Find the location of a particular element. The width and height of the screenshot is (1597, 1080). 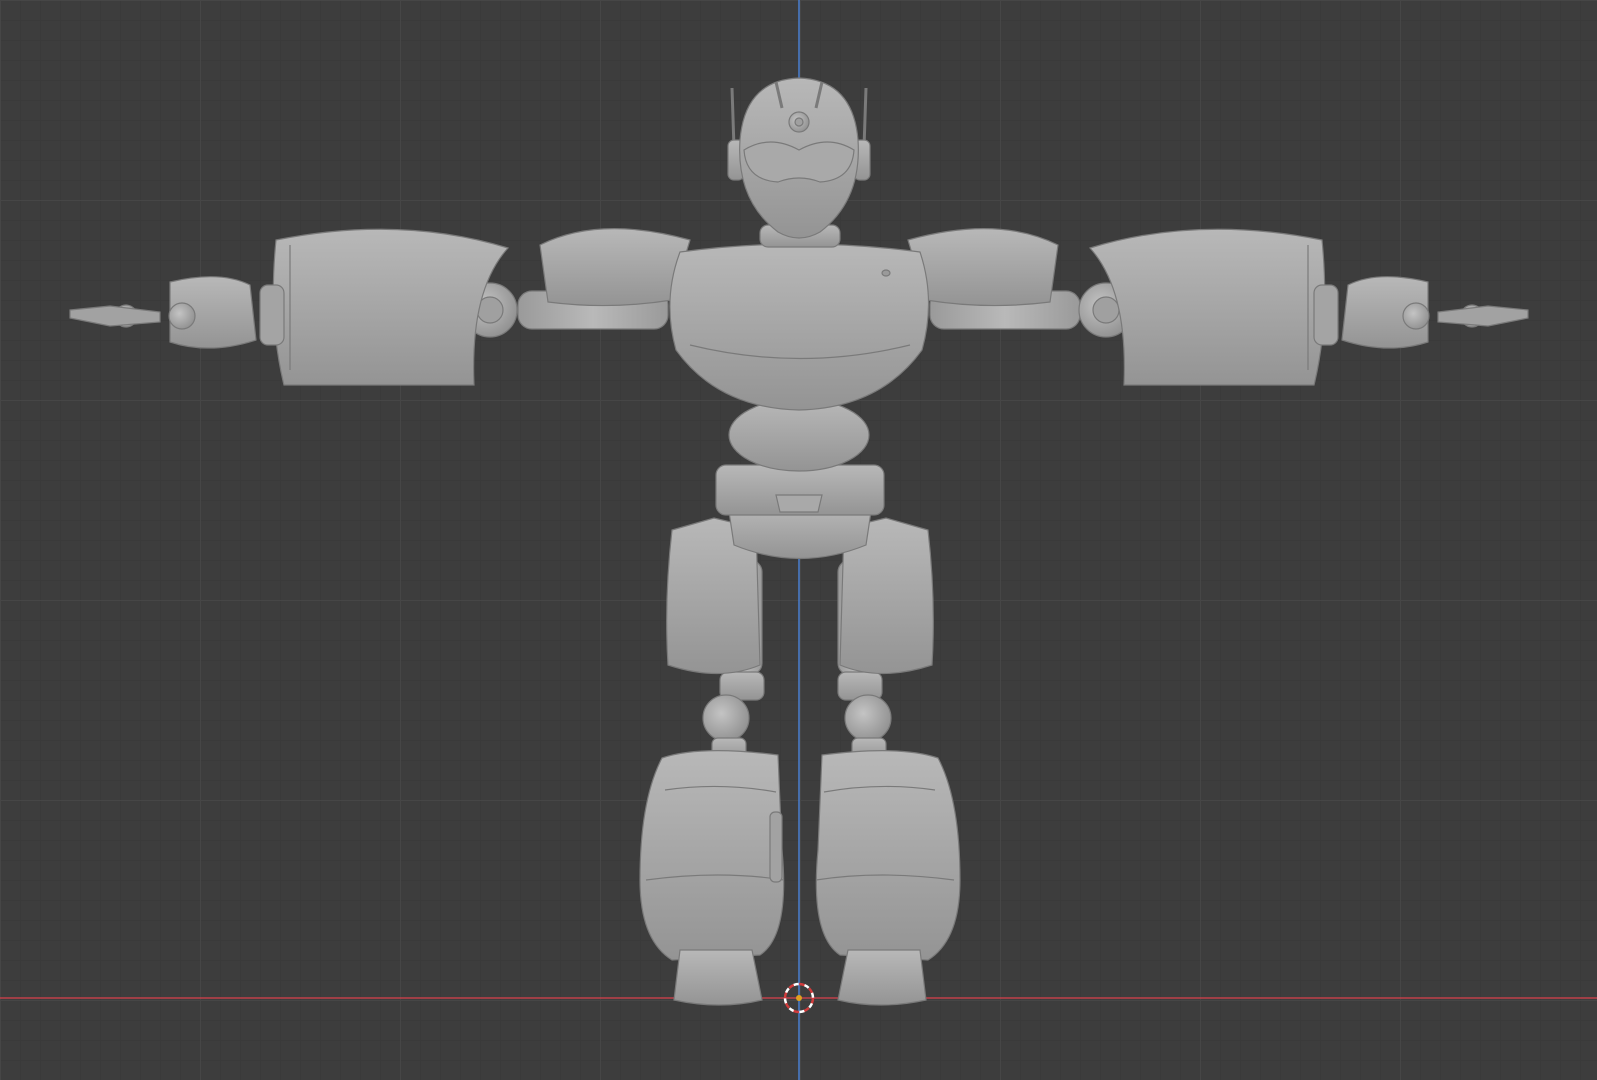

left-leg is located at coordinates (712, 761).